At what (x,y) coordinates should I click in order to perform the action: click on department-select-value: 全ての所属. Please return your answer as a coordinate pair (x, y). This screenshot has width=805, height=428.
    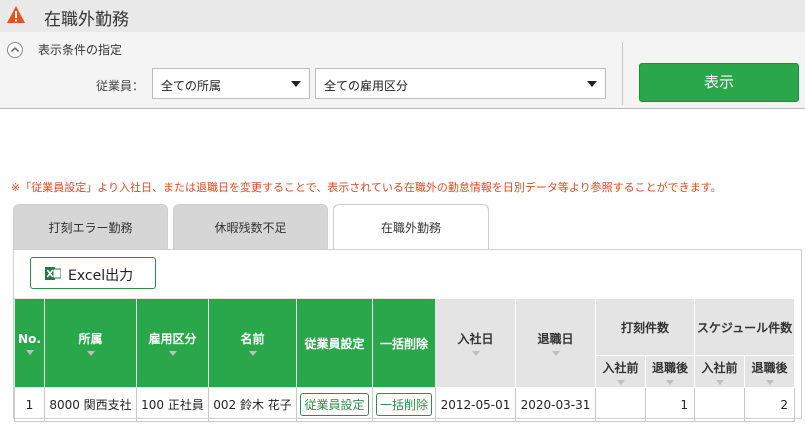
    Looking at the image, I should click on (191, 86).